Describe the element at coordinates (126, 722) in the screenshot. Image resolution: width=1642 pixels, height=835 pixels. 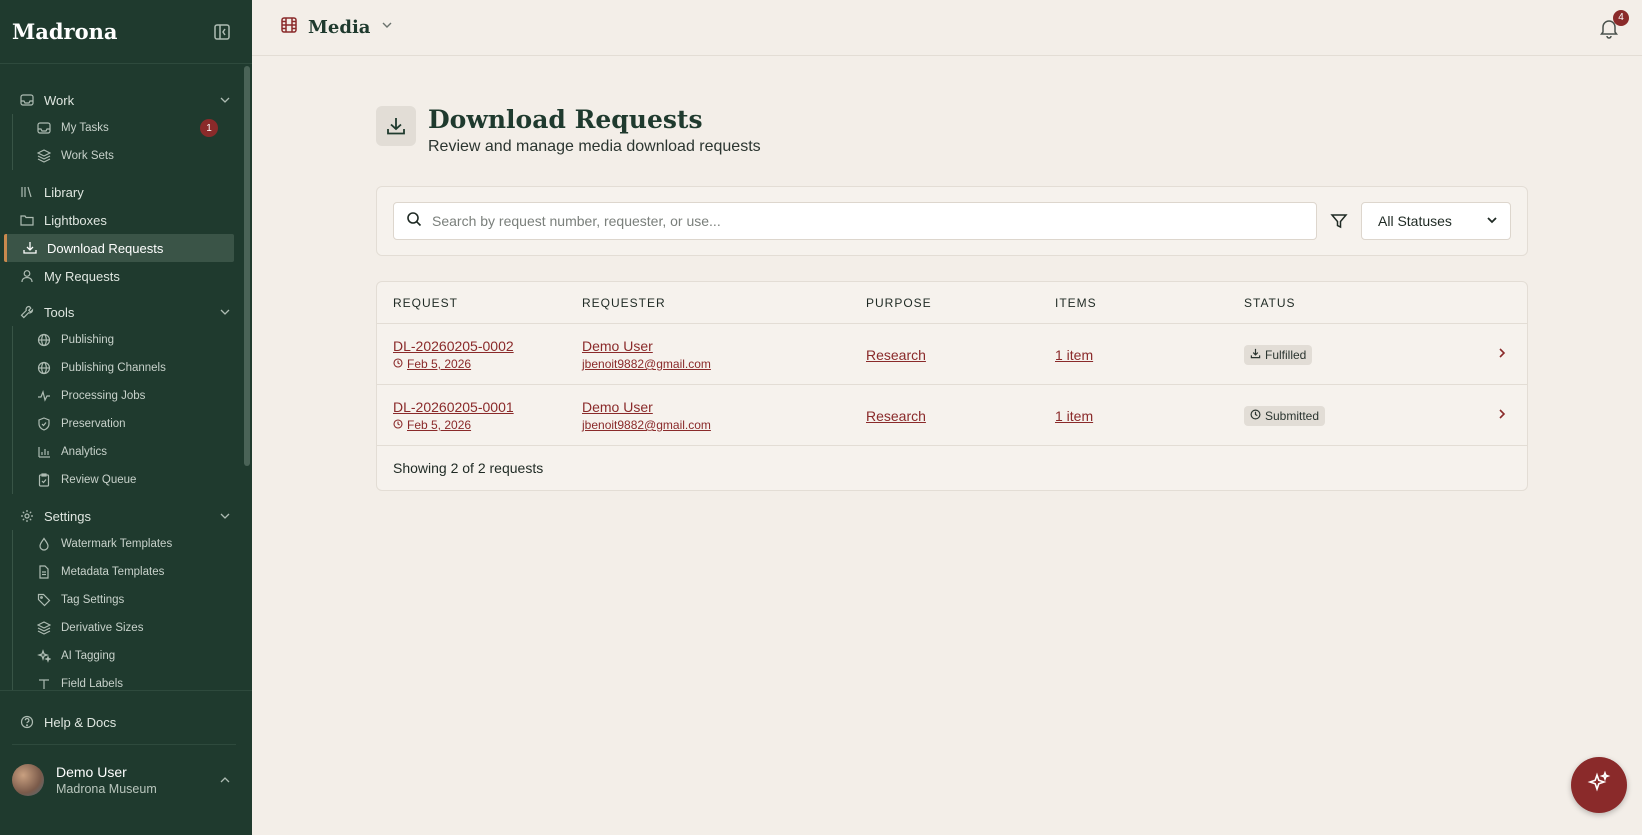
I see `help-docs-link: Help & Docs` at that location.